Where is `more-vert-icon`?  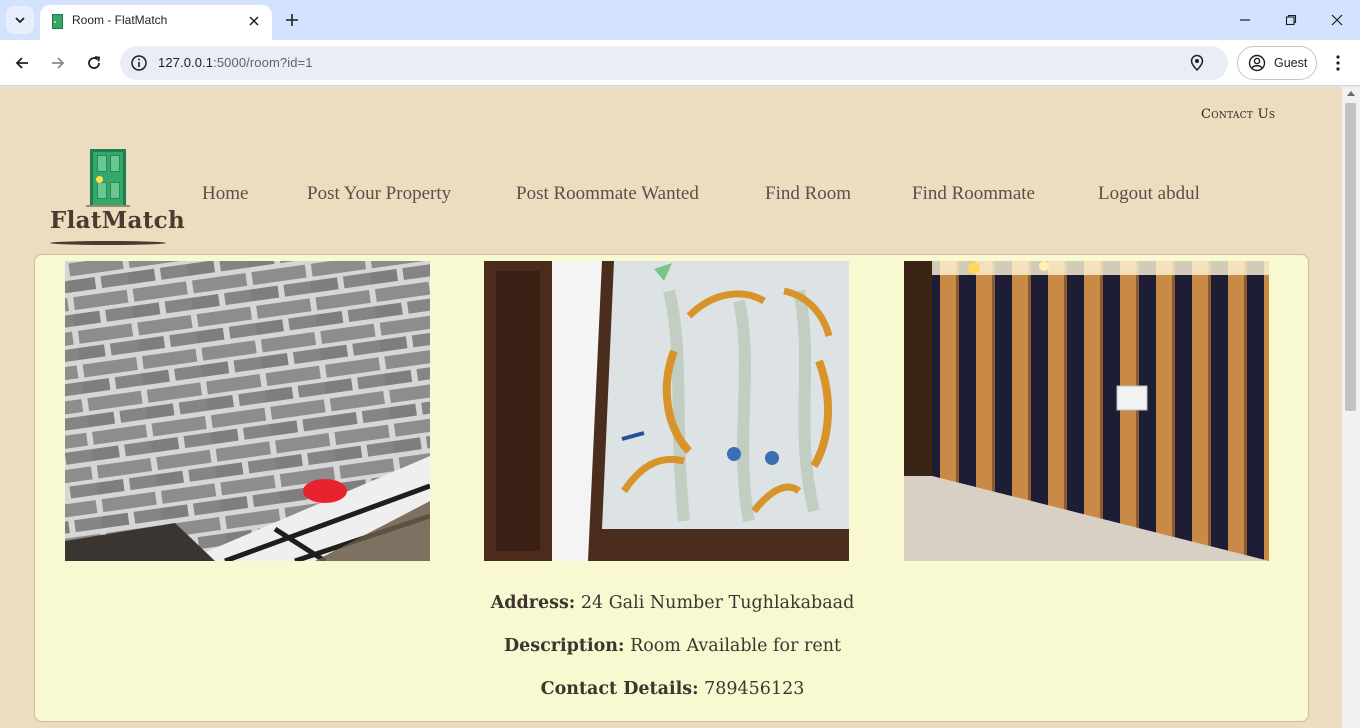
more-vert-icon is located at coordinates (1338, 63).